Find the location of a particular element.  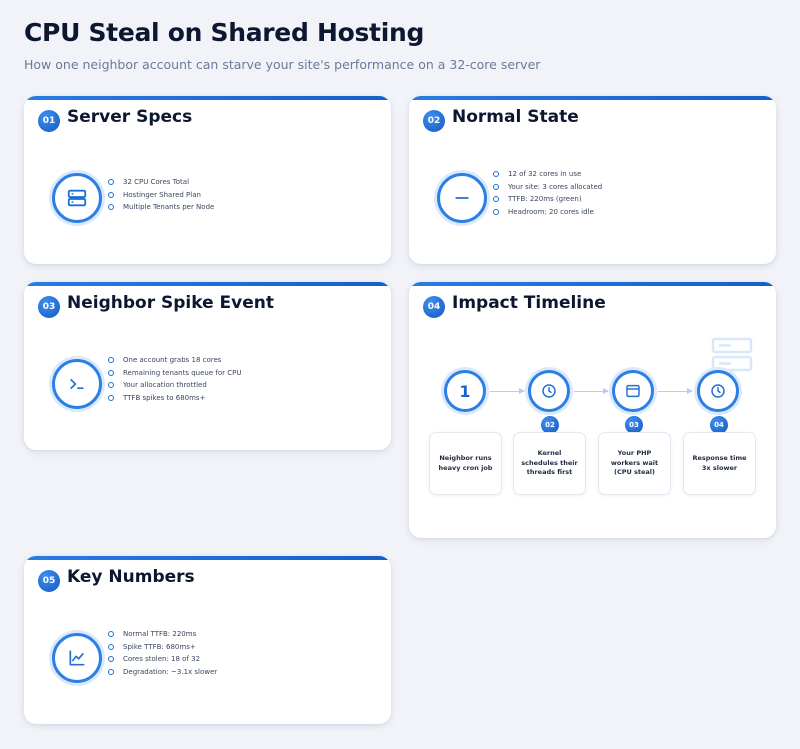

list-item: Hostinger Shared Plan is located at coordinates (161, 195).